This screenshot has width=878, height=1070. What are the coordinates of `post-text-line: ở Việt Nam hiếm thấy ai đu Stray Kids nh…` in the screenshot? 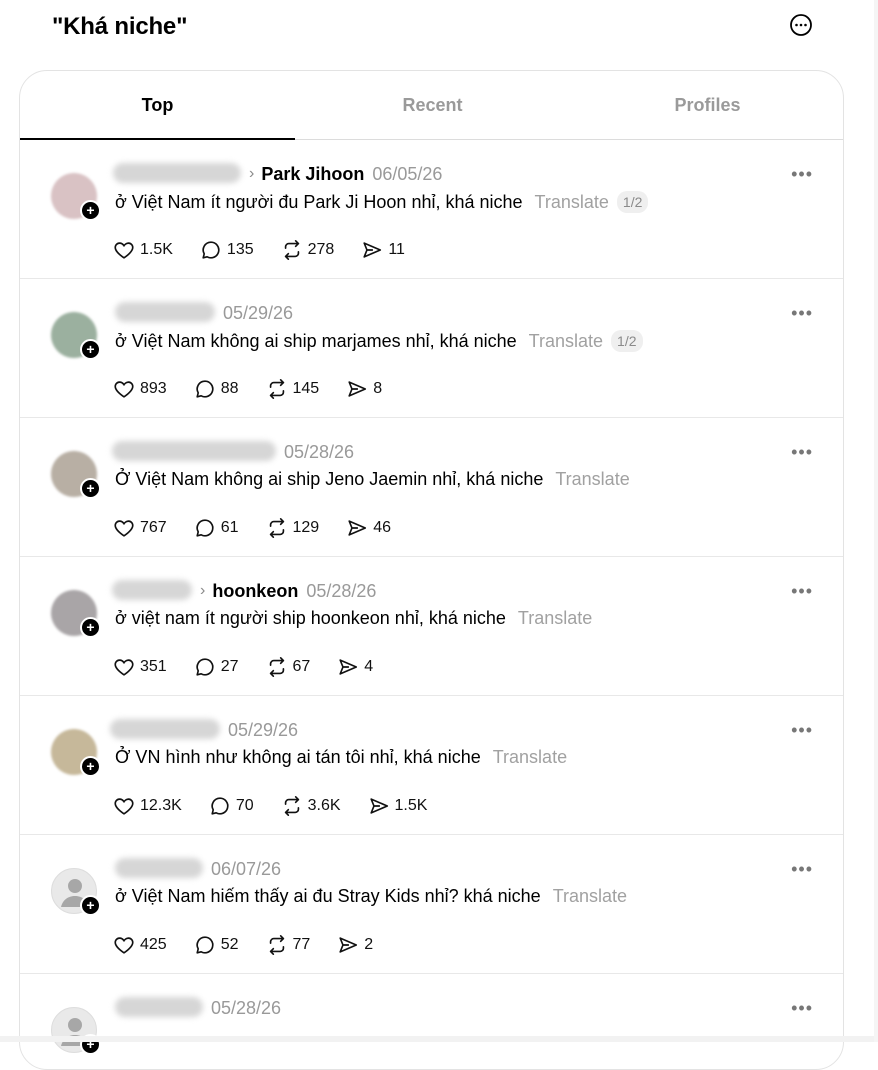 It's located at (371, 896).